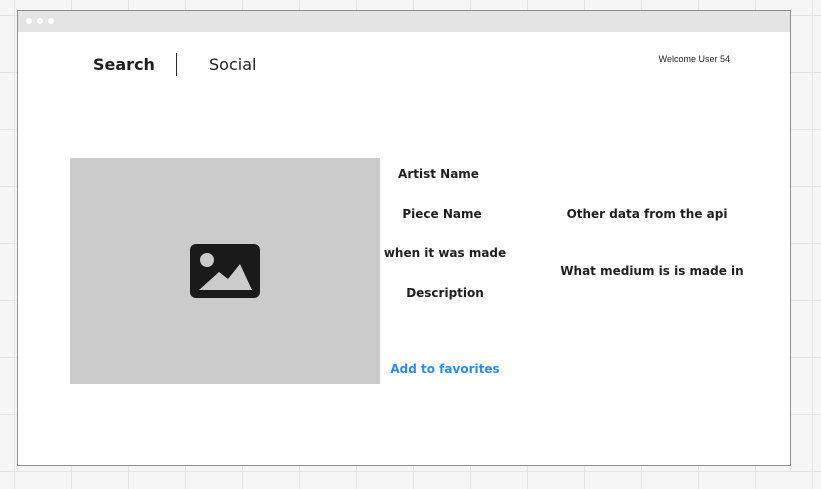 Image resolution: width=821 pixels, height=489 pixels. I want to click on welcome-message: Welcome User 54, so click(694, 59).